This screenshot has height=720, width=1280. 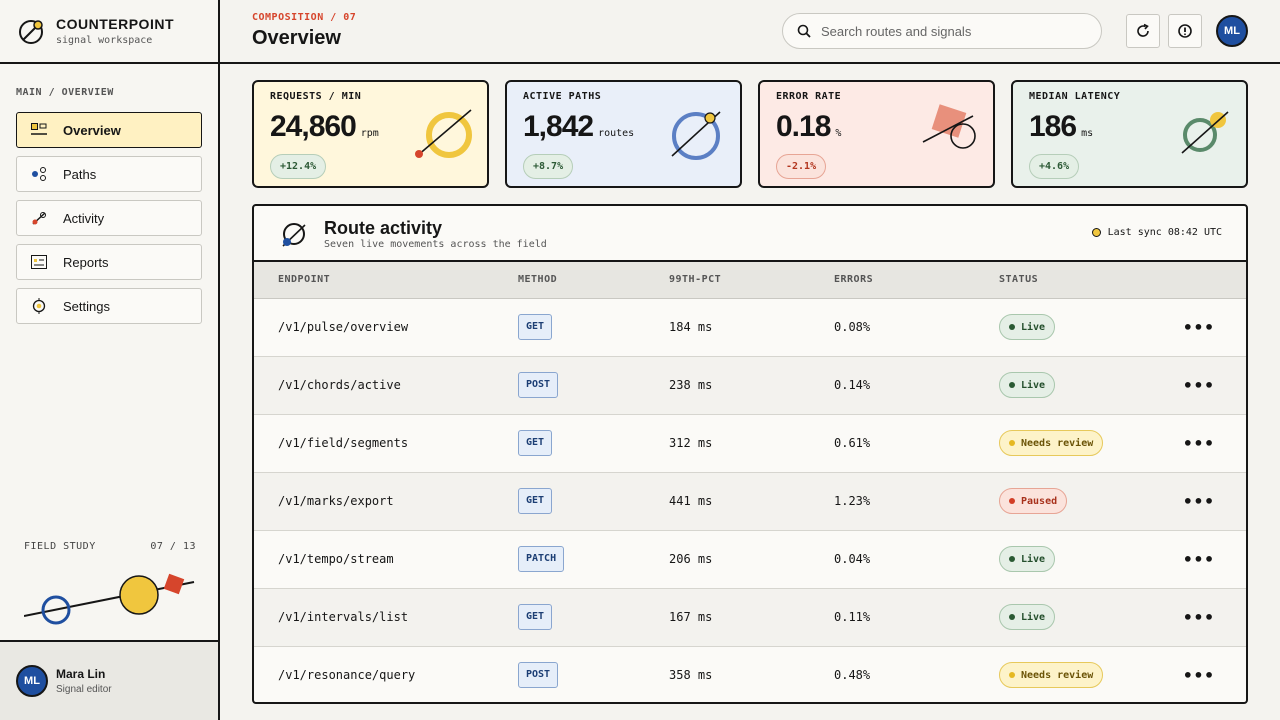 I want to click on kpi-card-error-rate: ERROR RATE 0.18% -2.1%, so click(x=876, y=134).